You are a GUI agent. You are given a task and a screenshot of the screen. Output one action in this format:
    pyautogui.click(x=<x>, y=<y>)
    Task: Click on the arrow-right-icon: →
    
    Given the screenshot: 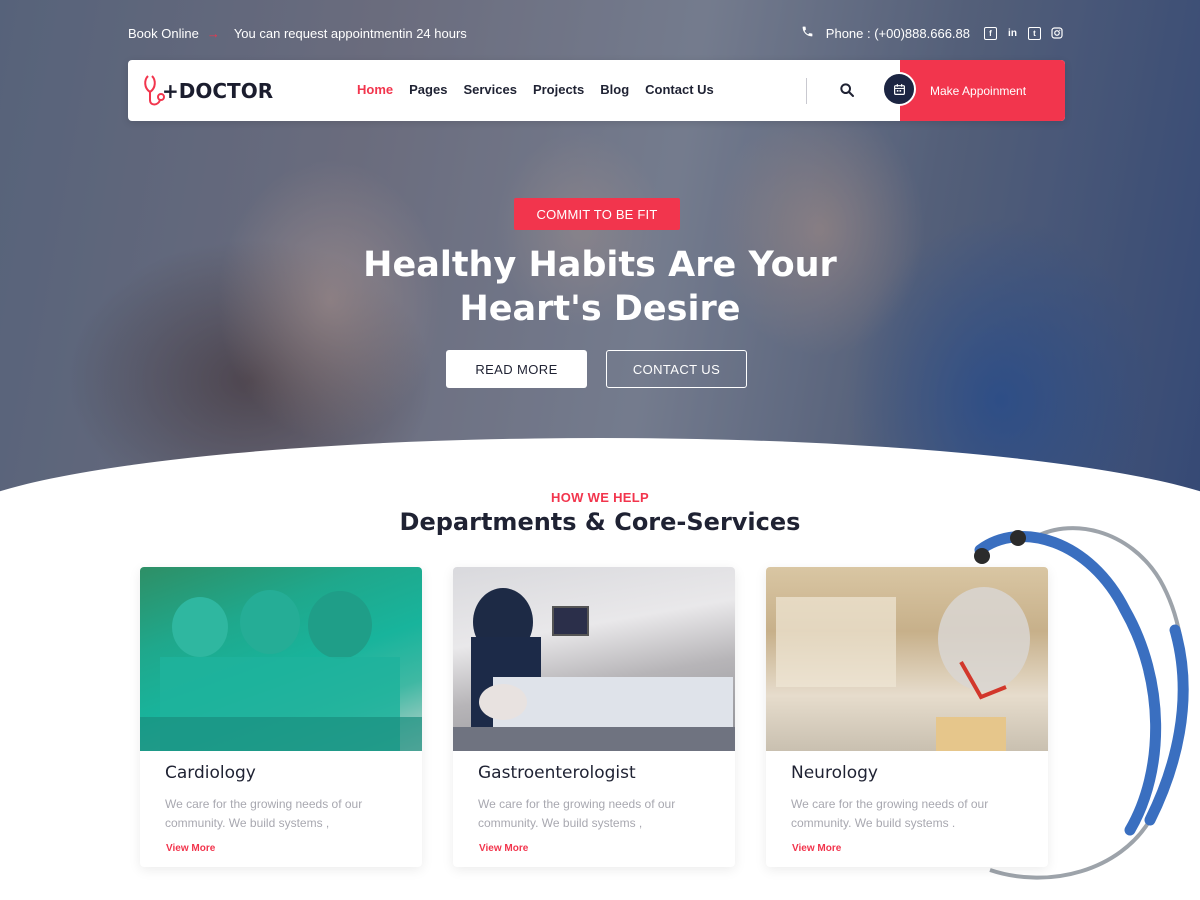 What is the action you would take?
    pyautogui.click(x=213, y=33)
    